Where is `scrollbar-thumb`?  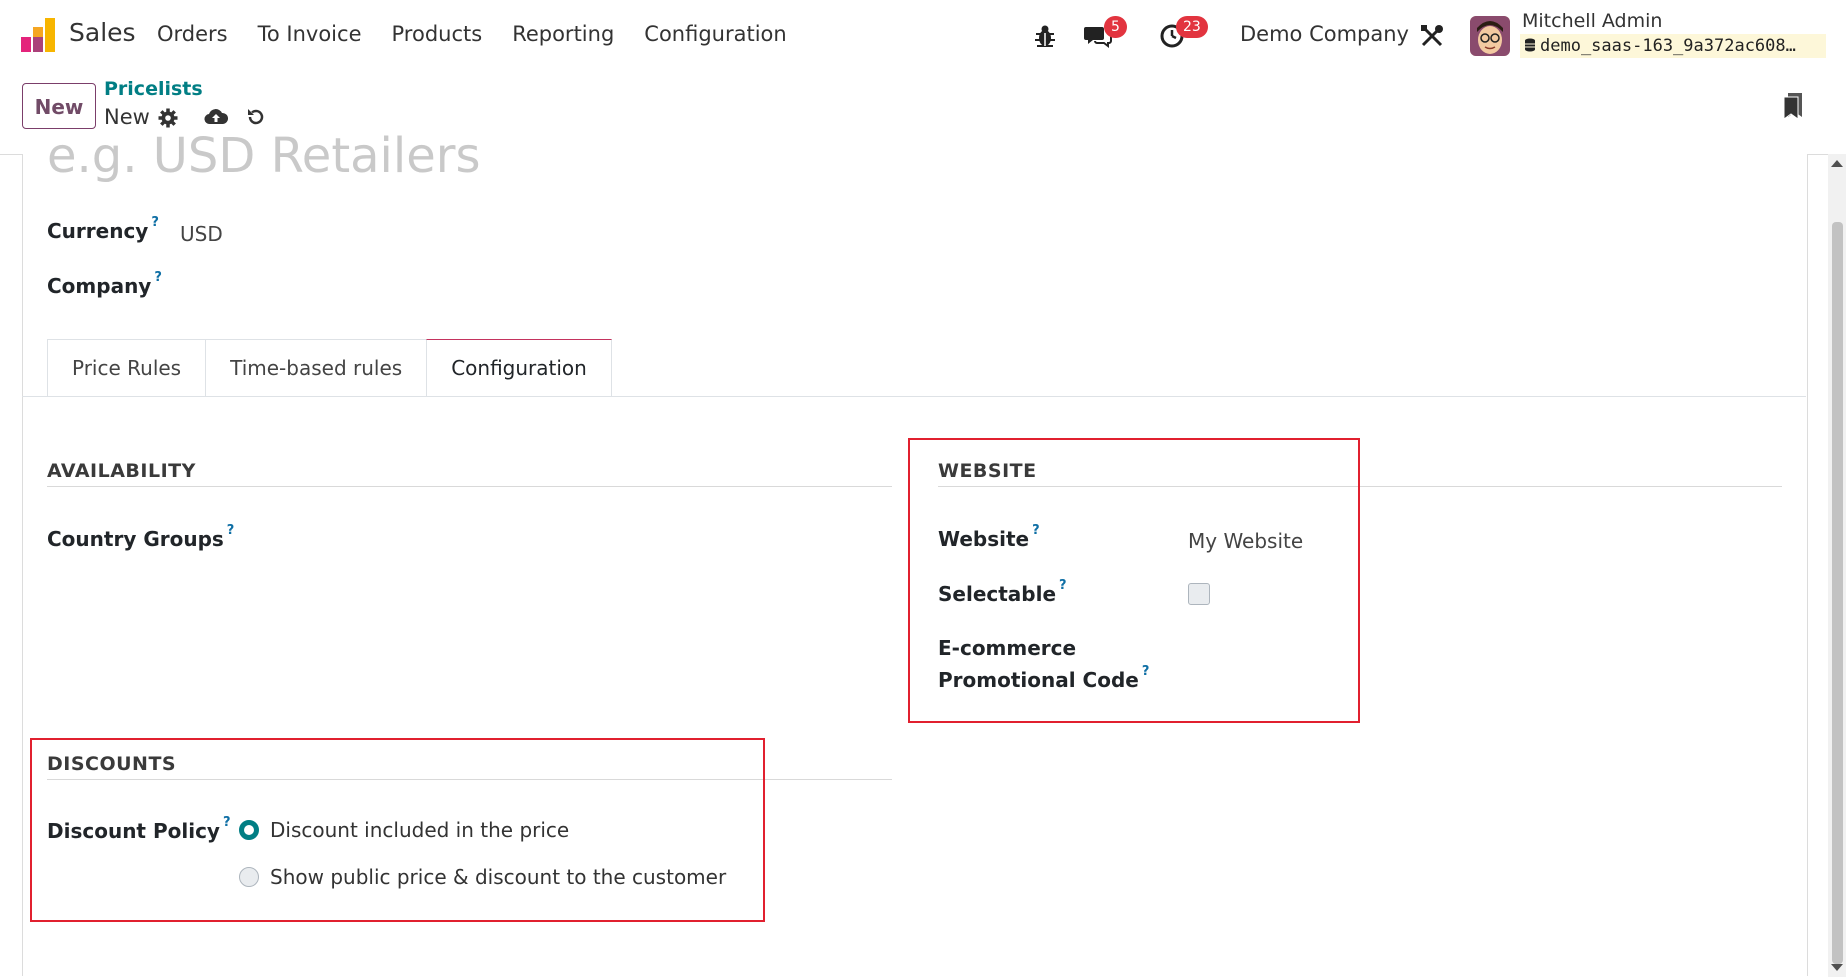 scrollbar-thumb is located at coordinates (1837, 593).